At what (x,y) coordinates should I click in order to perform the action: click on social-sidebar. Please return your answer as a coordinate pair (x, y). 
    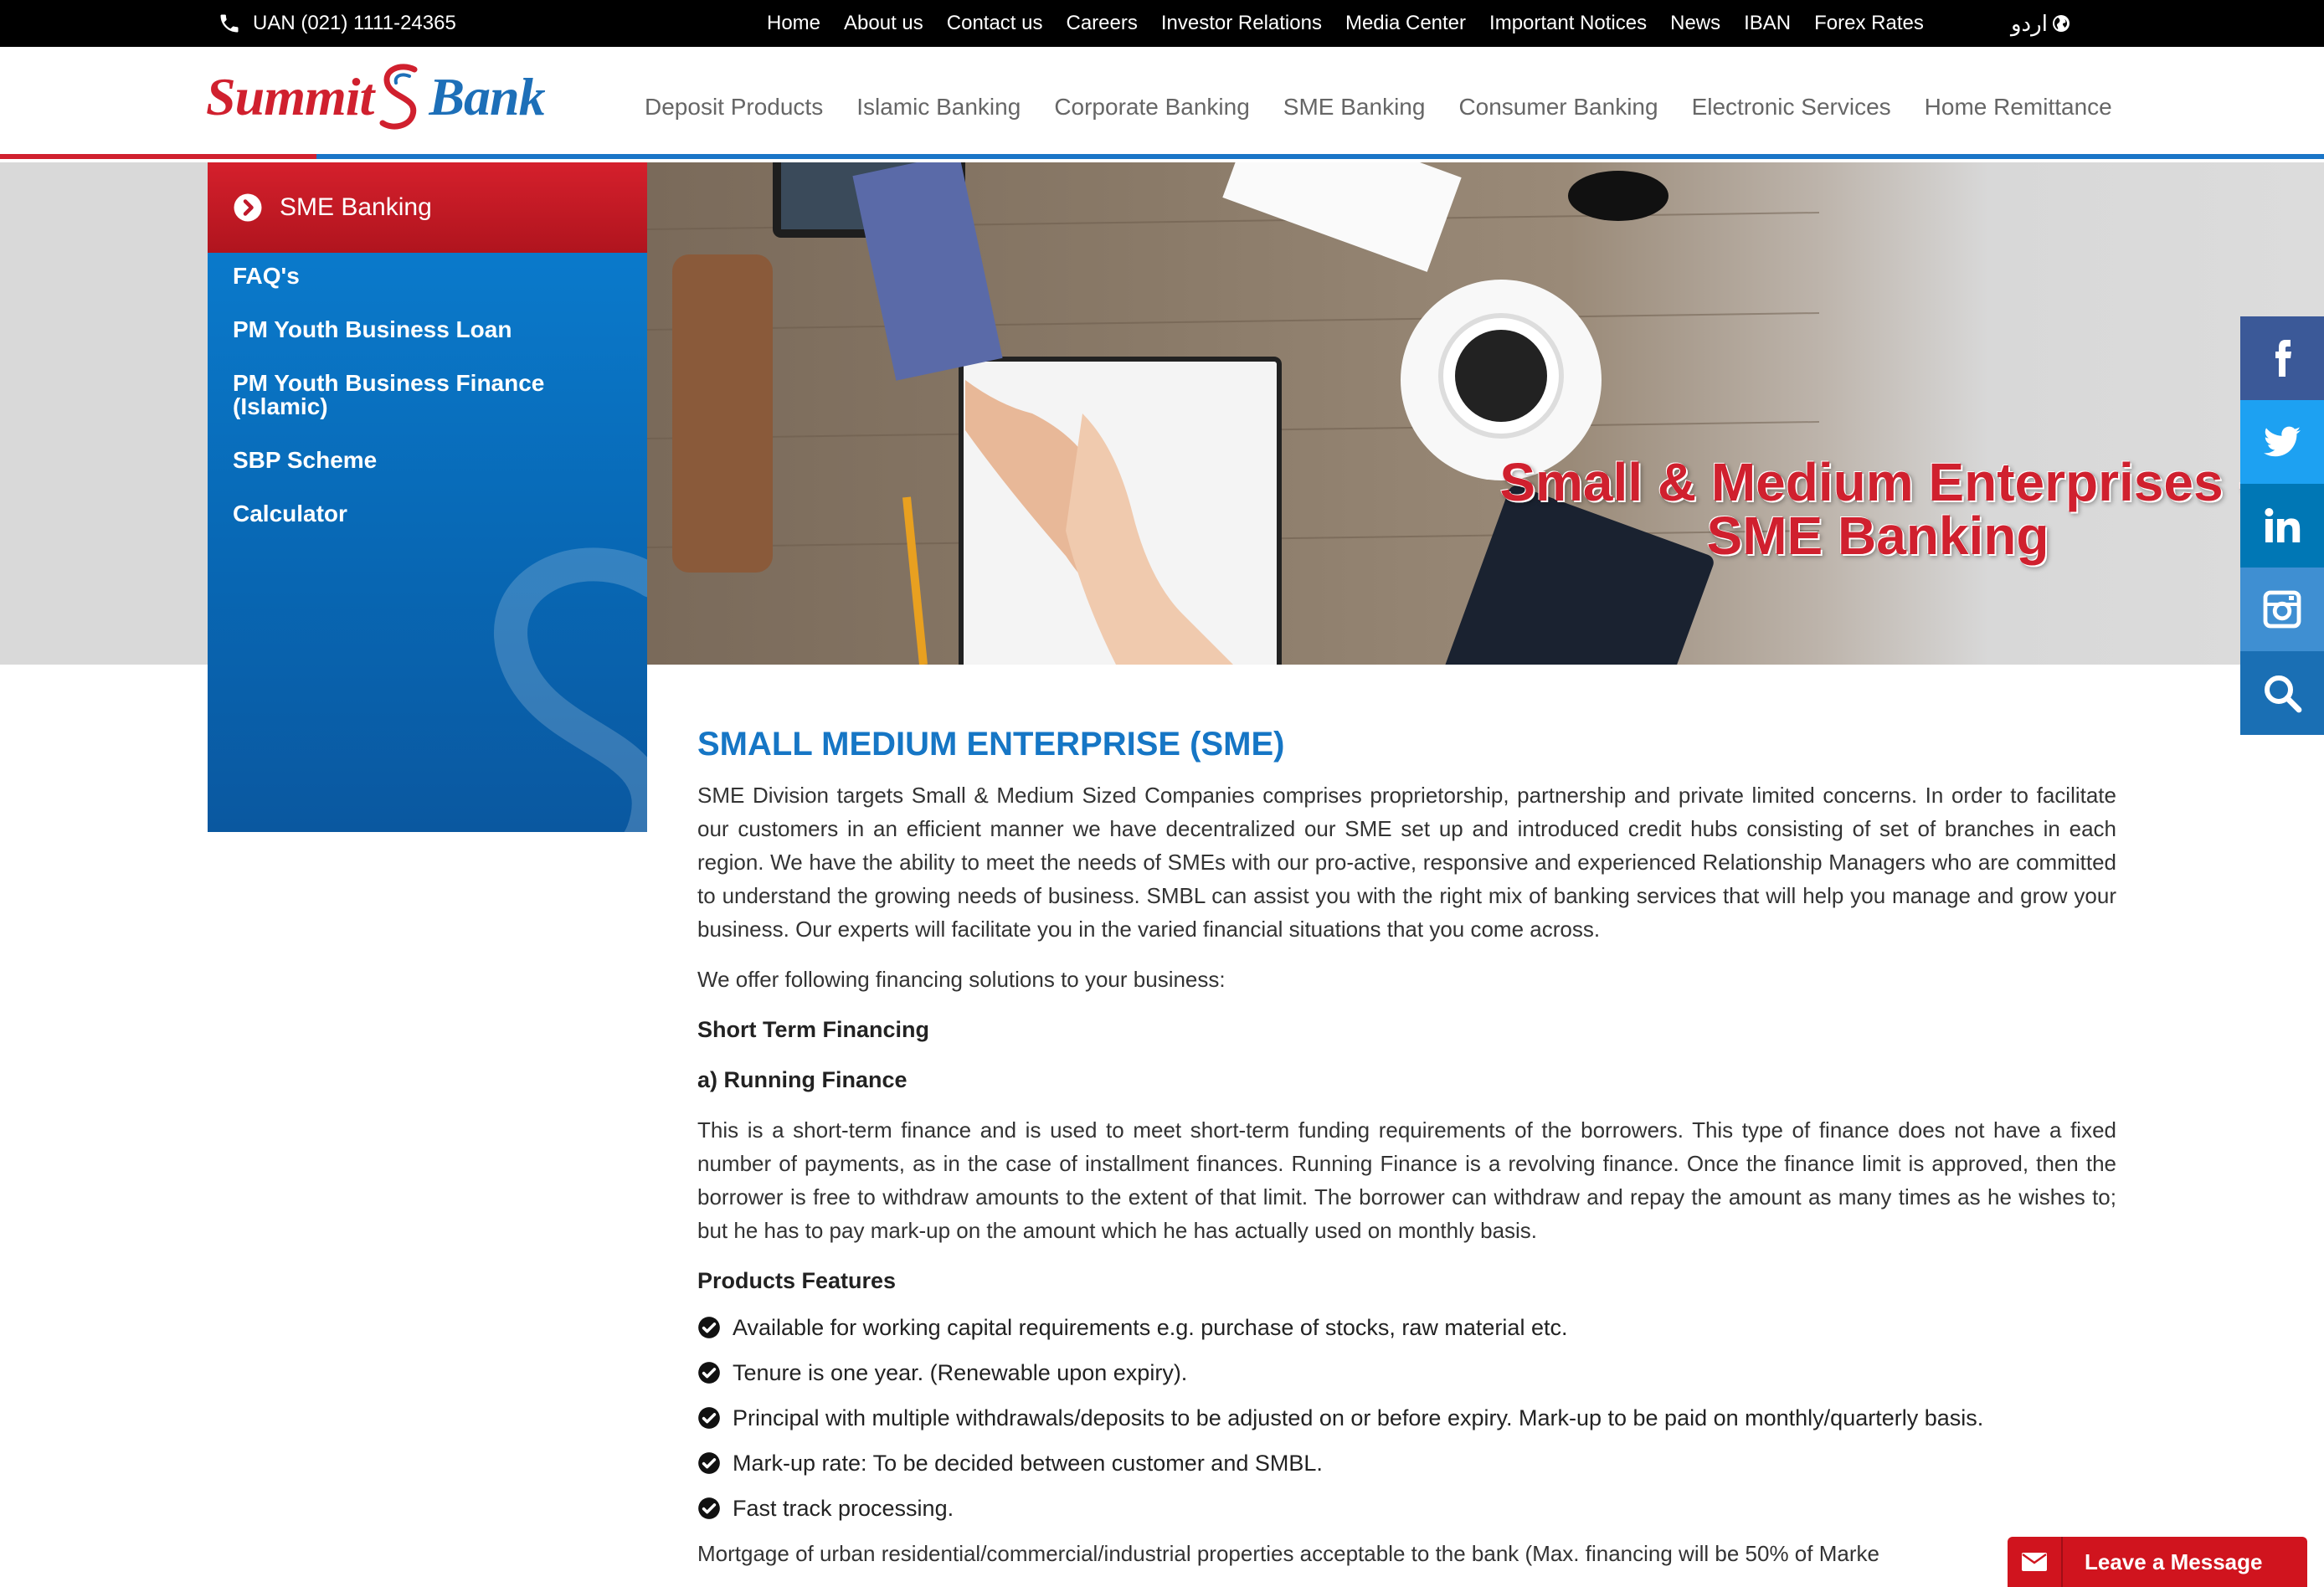
    Looking at the image, I should click on (2282, 525).